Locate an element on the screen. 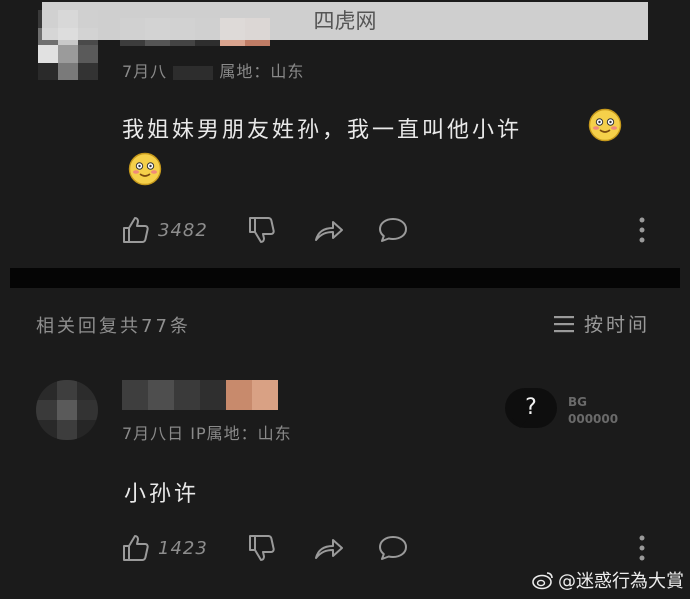 The image size is (690, 599). comment-location: 属地：山东 is located at coordinates (262, 71).